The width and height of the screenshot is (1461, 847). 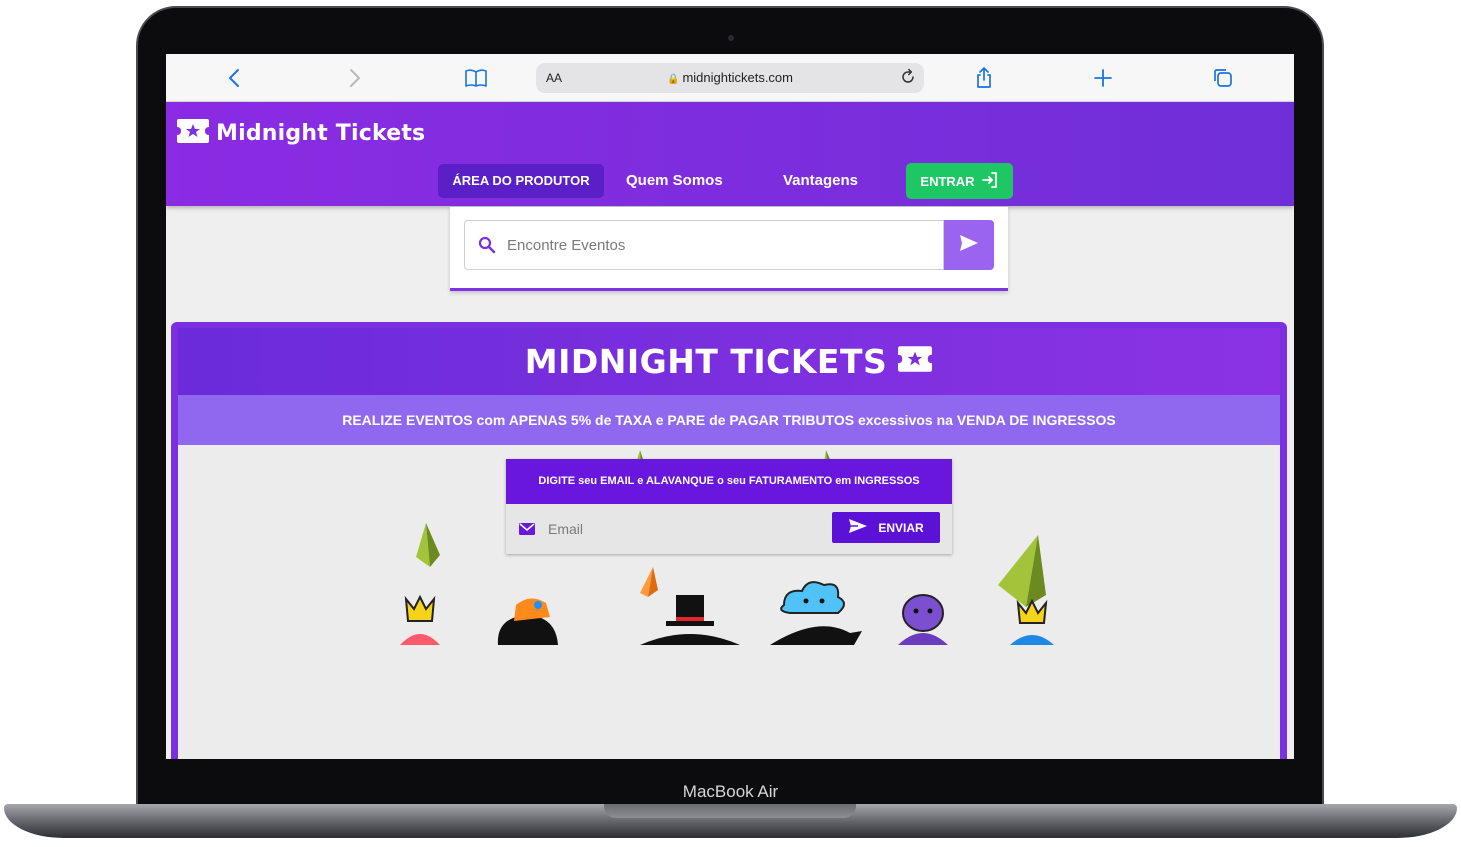 What do you see at coordinates (235, 78) in the screenshot?
I see `back-icon` at bounding box center [235, 78].